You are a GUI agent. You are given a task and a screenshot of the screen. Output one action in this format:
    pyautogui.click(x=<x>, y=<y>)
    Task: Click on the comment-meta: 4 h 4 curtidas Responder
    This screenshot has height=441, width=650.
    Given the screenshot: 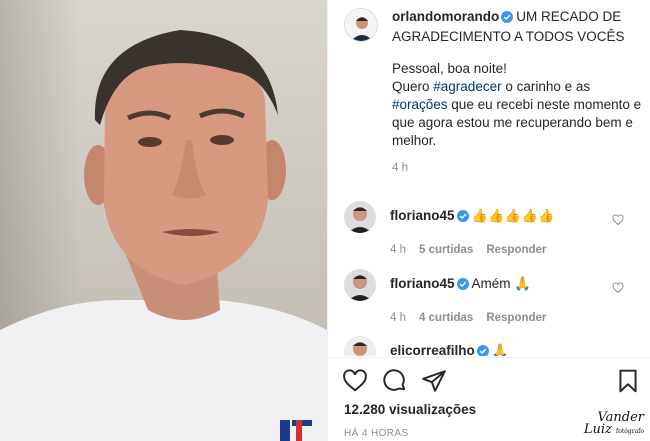 What is the action you would take?
    pyautogui.click(x=516, y=318)
    